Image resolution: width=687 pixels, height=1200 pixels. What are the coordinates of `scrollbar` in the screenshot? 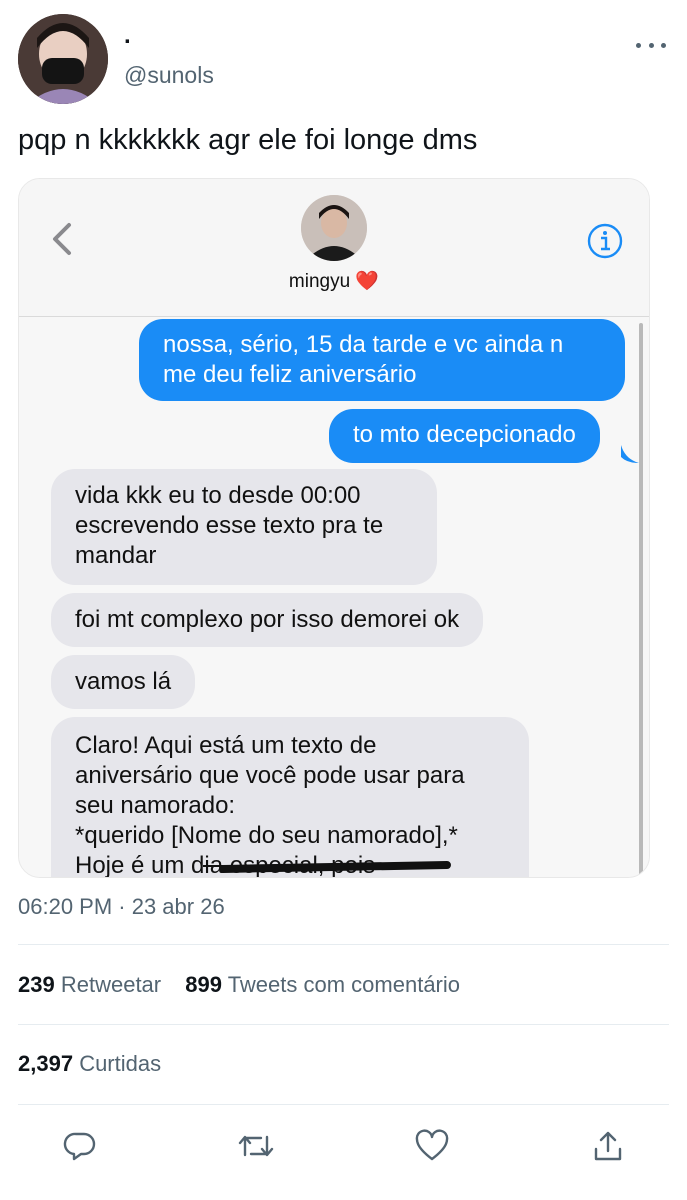 It's located at (641, 600).